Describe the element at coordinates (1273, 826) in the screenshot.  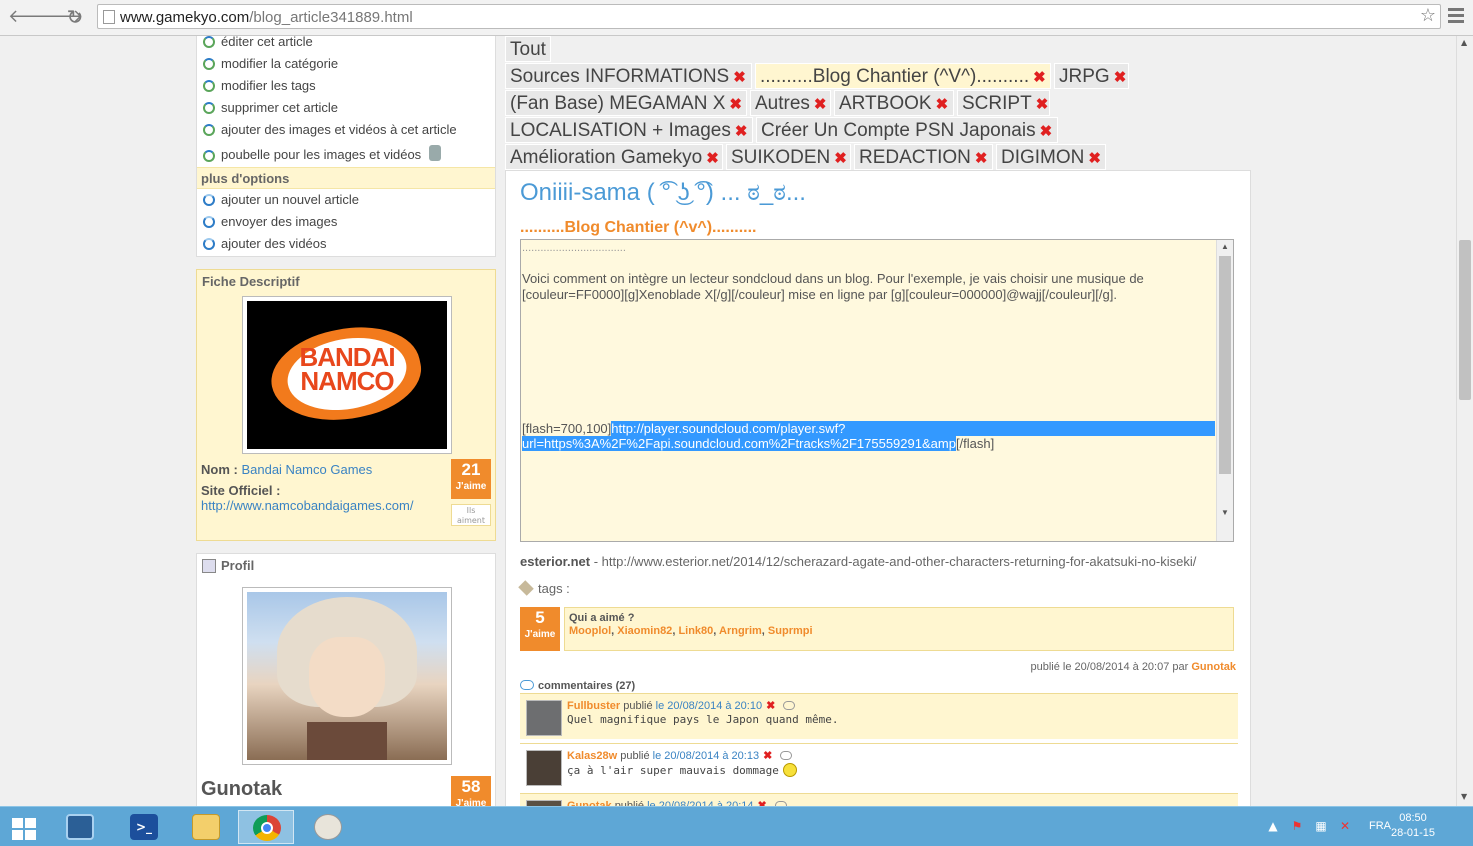
I see `tray-expand-icon: ▲` at that location.